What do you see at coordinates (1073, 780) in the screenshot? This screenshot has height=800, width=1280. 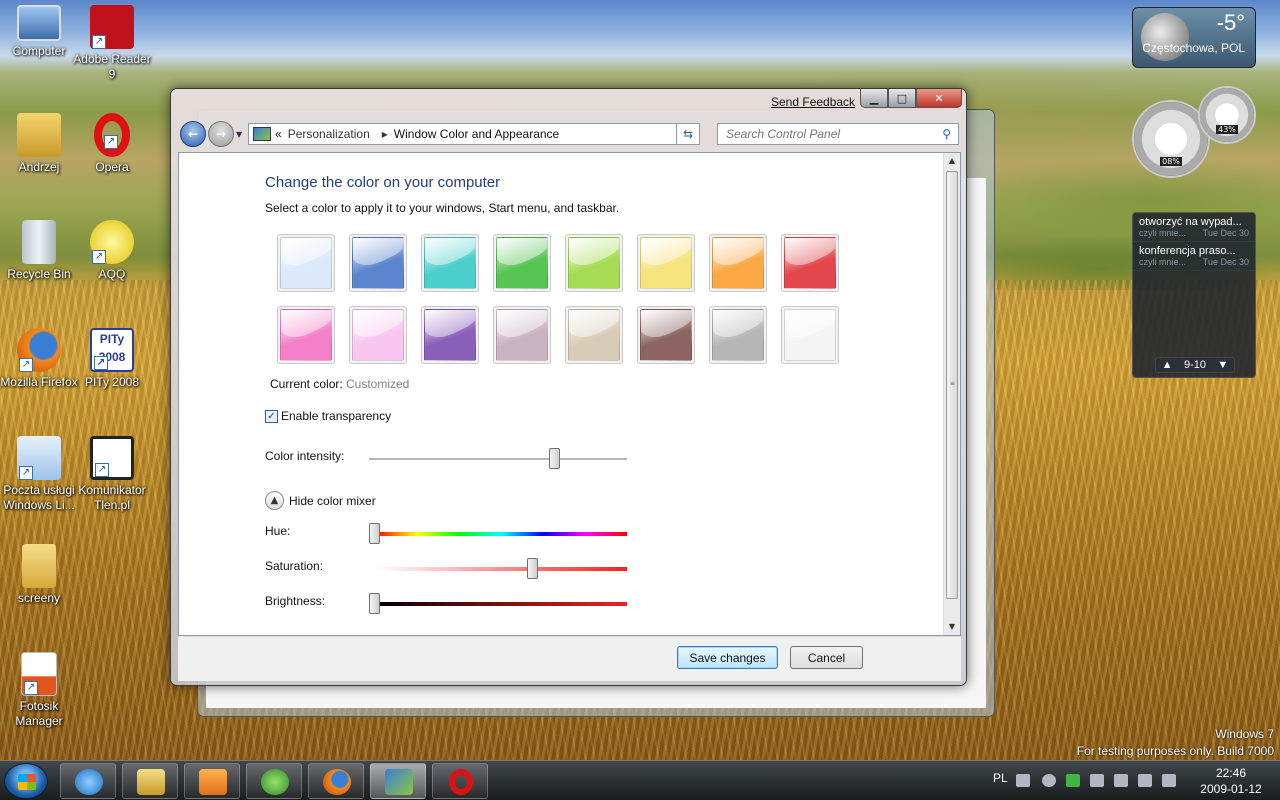 I see `antivirus-icon` at bounding box center [1073, 780].